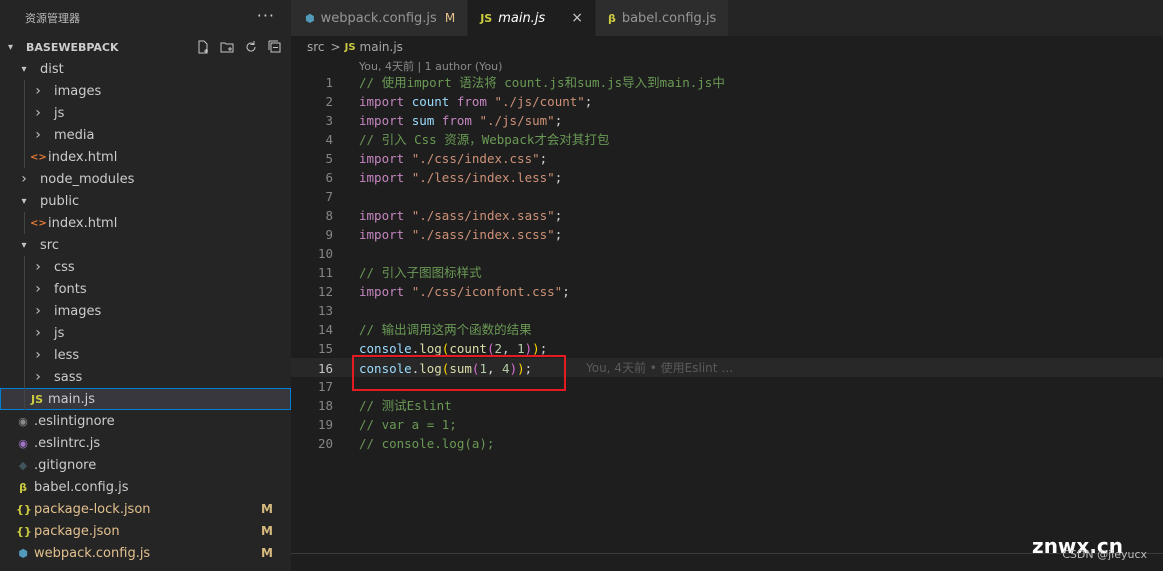 The width and height of the screenshot is (1163, 571). Describe the element at coordinates (727, 120) in the screenshot. I see `code-line: 3 import sum from "./js/sum";` at that location.